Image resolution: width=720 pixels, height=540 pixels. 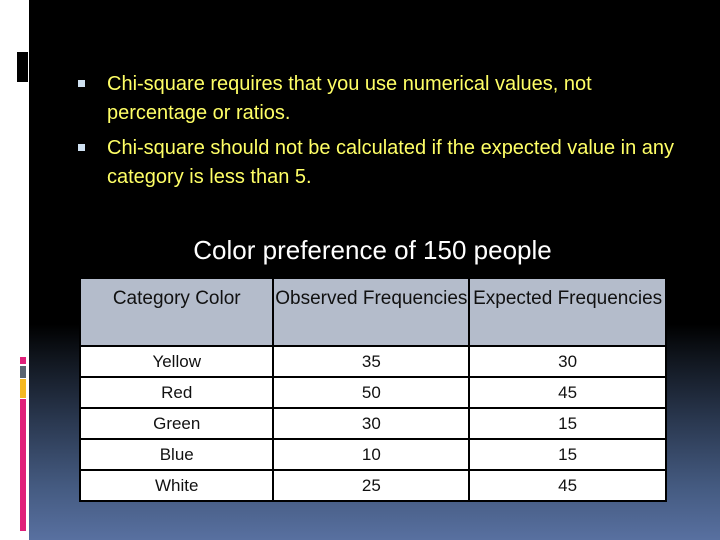 I want to click on accent-bar-gray, so click(x=23, y=372).